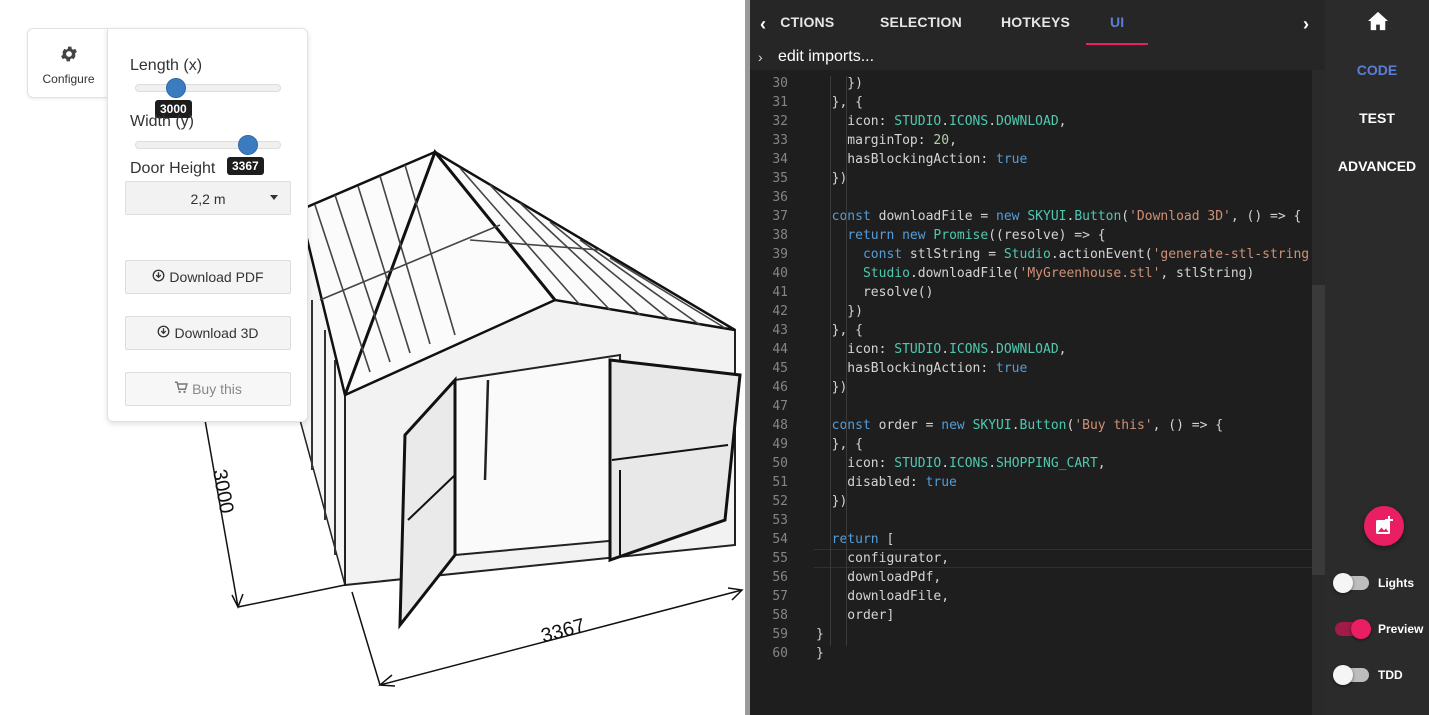  What do you see at coordinates (780, 539) in the screenshot?
I see `line-number: 54` at bounding box center [780, 539].